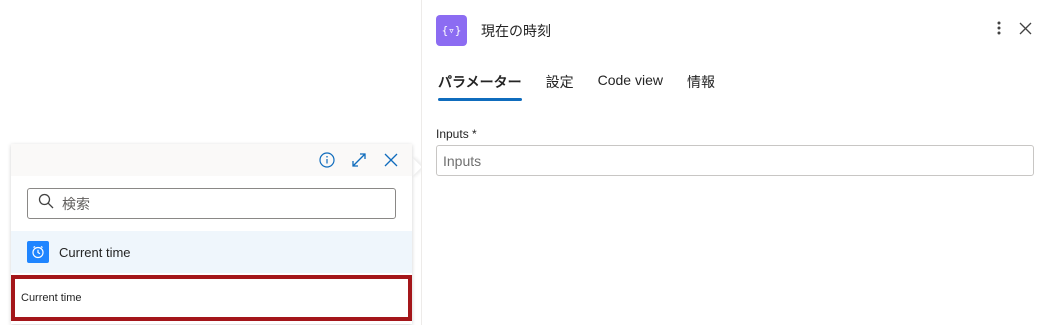 The height and width of the screenshot is (325, 1046). Describe the element at coordinates (456, 134) in the screenshot. I see `inputs-label: Inputs *` at that location.